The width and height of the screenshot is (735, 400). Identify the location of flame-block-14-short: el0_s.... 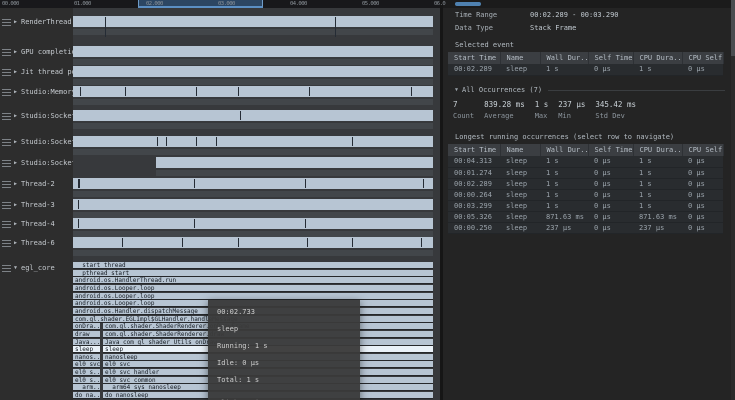
(86, 372).